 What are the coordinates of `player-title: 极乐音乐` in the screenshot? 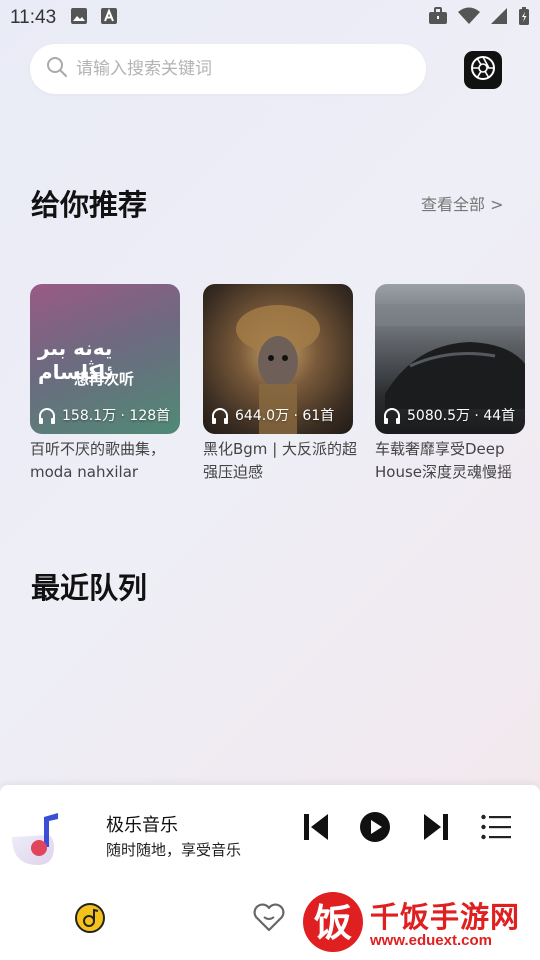 It's located at (142, 825).